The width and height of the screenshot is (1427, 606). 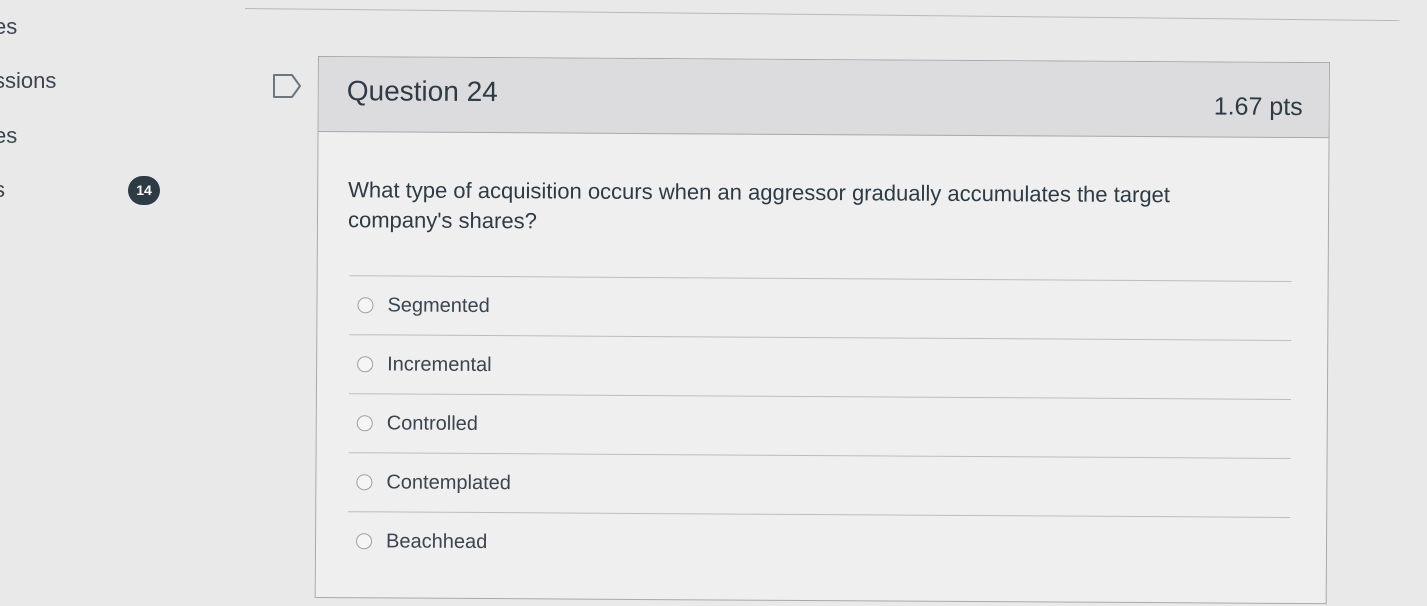 What do you see at coordinates (422, 91) in the screenshot?
I see `question-title: Question 24` at bounding box center [422, 91].